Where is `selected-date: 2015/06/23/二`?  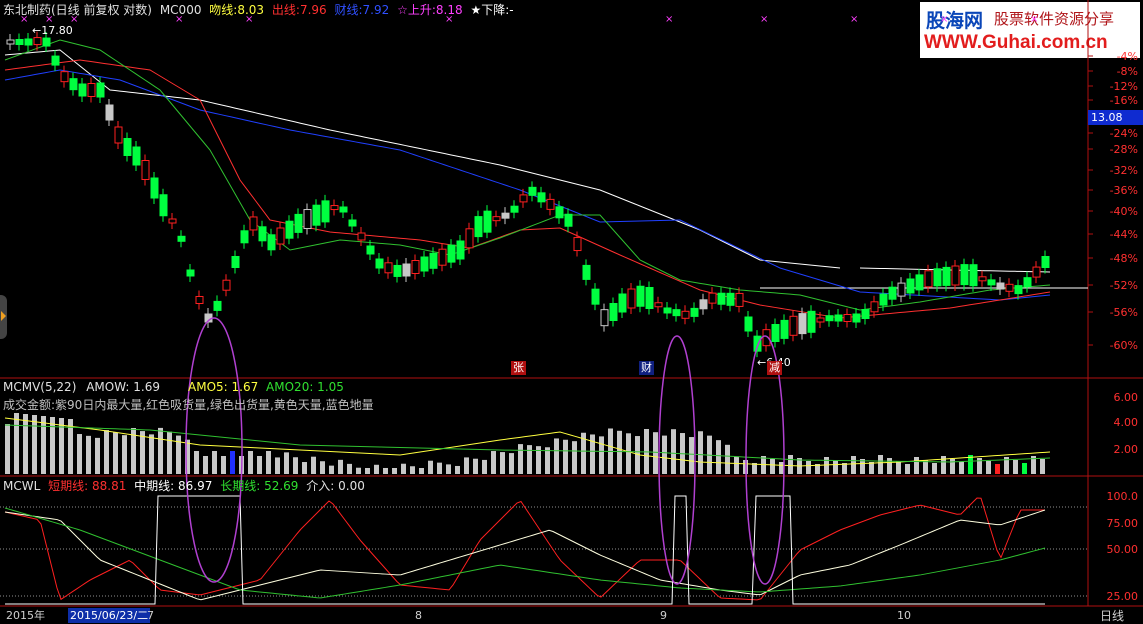 selected-date: 2015/06/23/二 is located at coordinates (109, 615).